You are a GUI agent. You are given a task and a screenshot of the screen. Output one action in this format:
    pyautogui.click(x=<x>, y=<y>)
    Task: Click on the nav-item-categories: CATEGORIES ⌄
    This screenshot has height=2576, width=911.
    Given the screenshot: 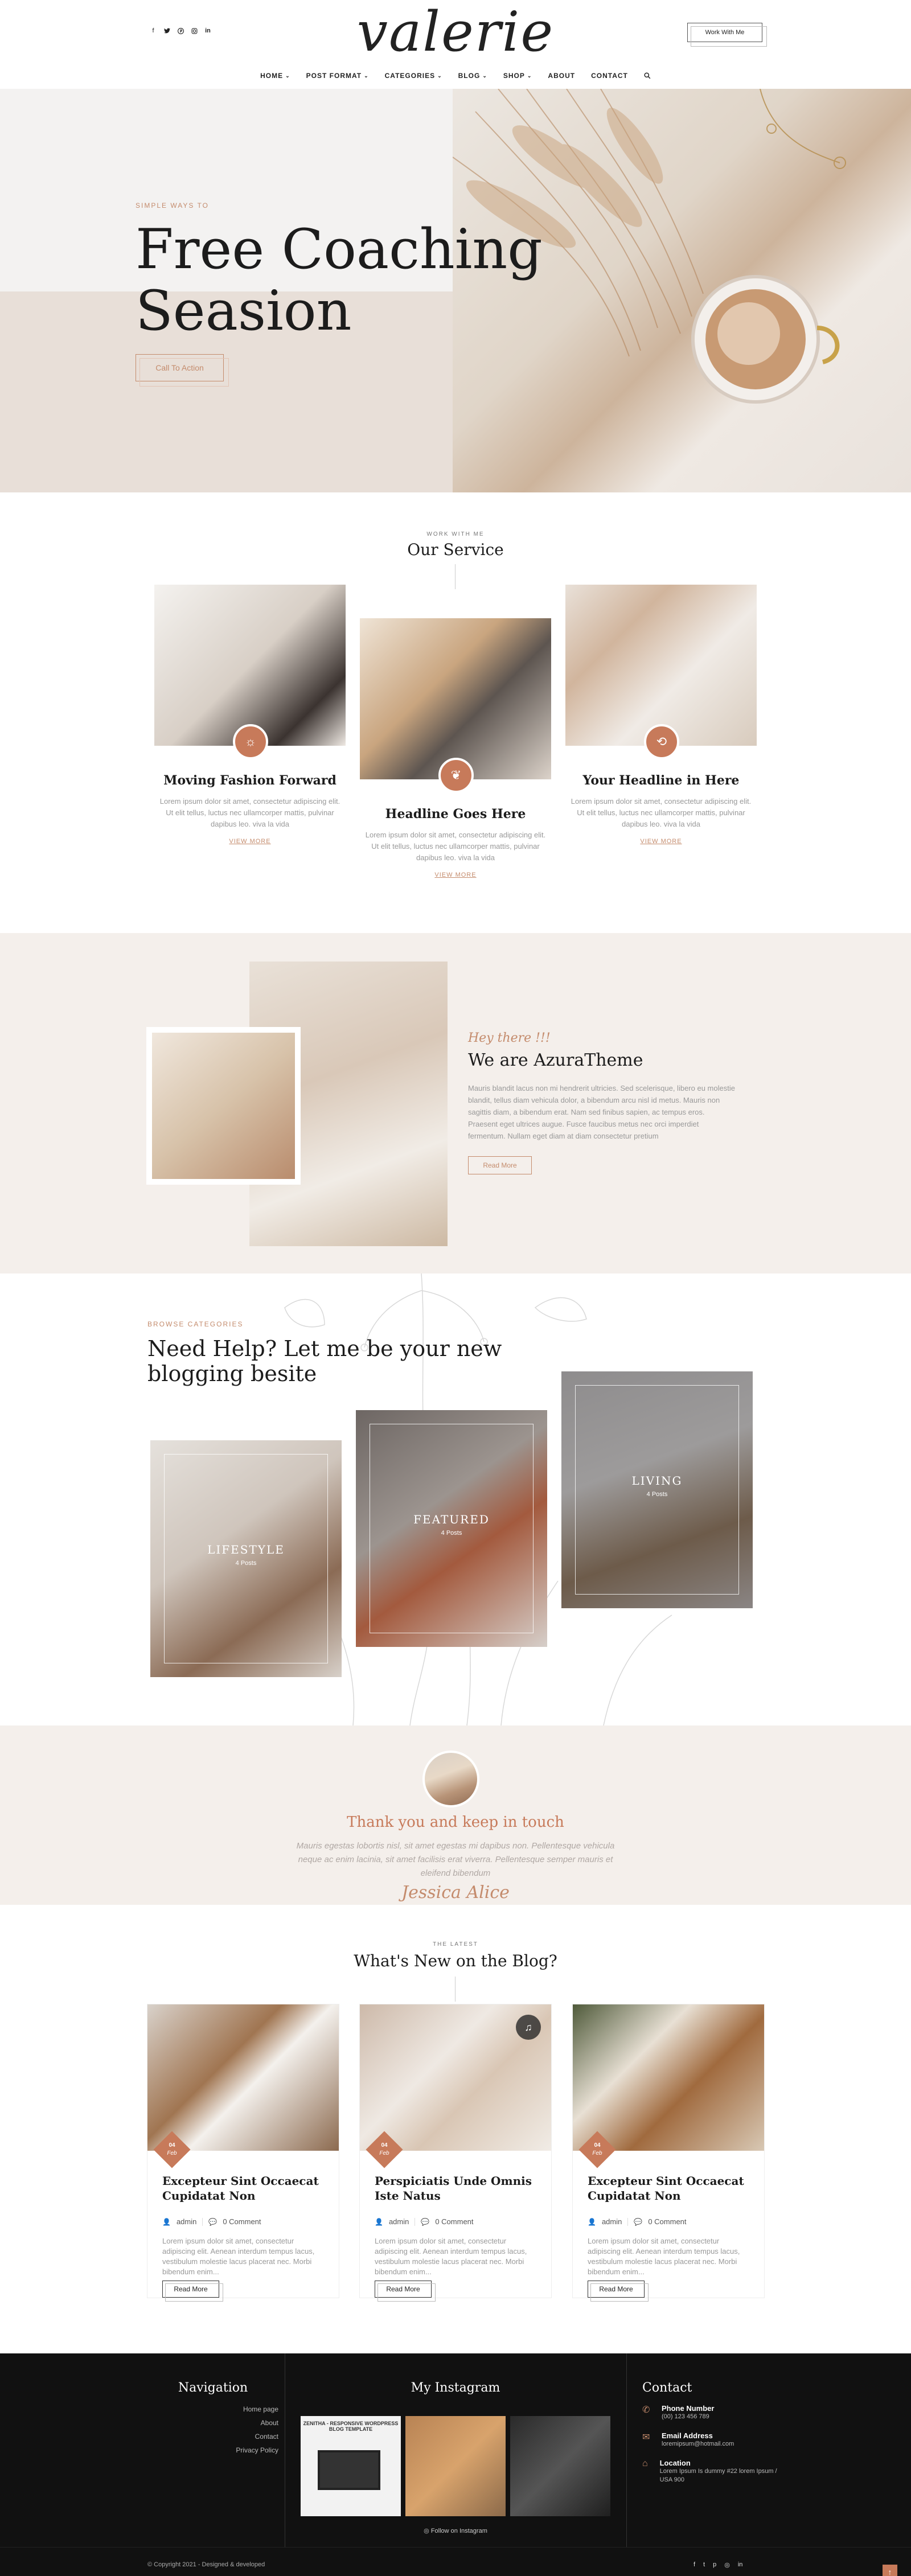 What is the action you would take?
    pyautogui.click(x=413, y=76)
    